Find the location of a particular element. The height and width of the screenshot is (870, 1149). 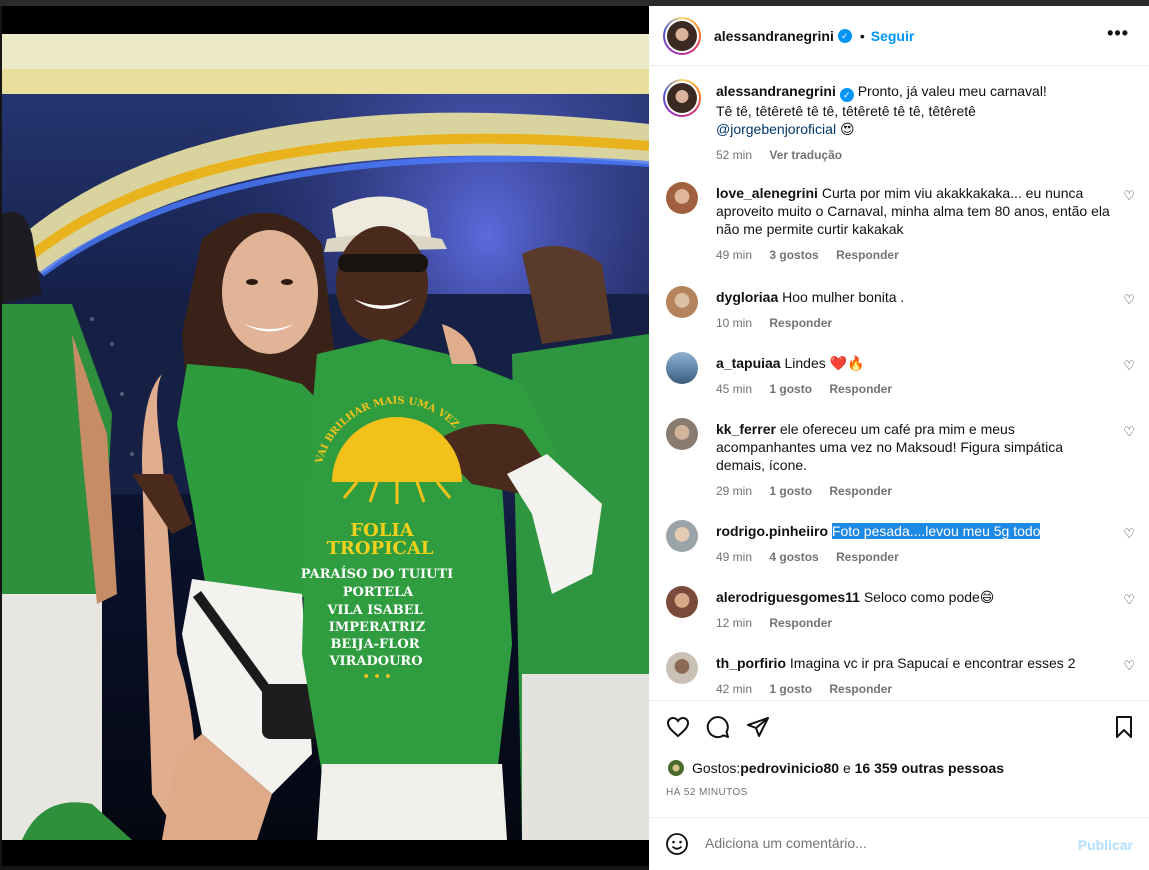

comment-input is located at coordinates (875, 843).